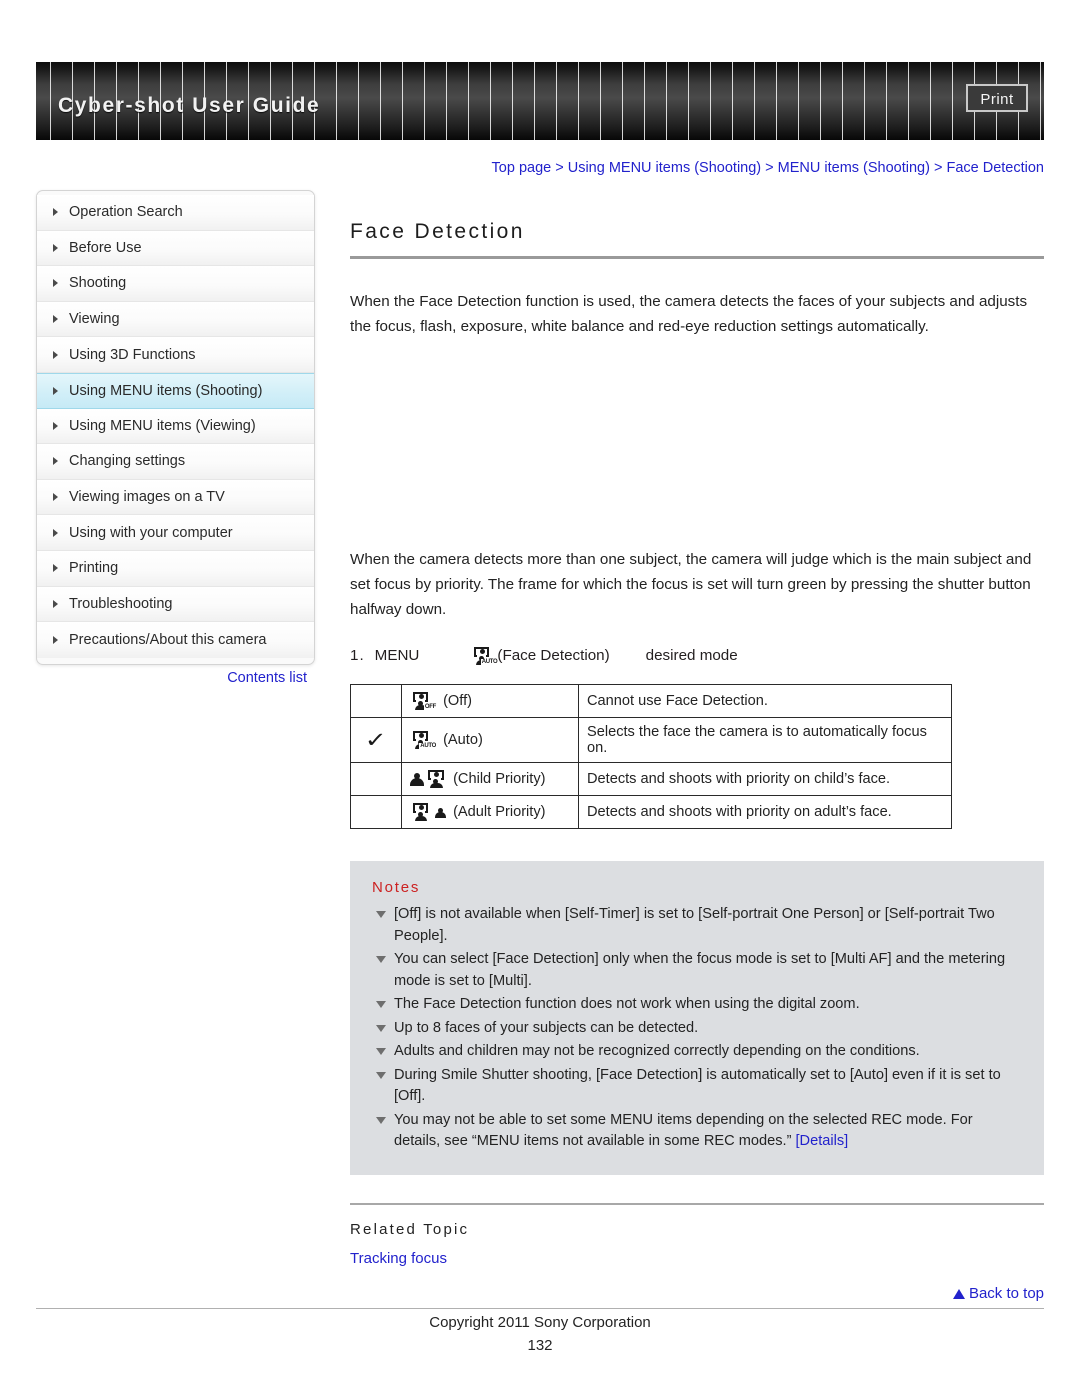  Describe the element at coordinates (175, 604) in the screenshot. I see `sidebar-item-troubleshooting: Troubleshooting` at that location.